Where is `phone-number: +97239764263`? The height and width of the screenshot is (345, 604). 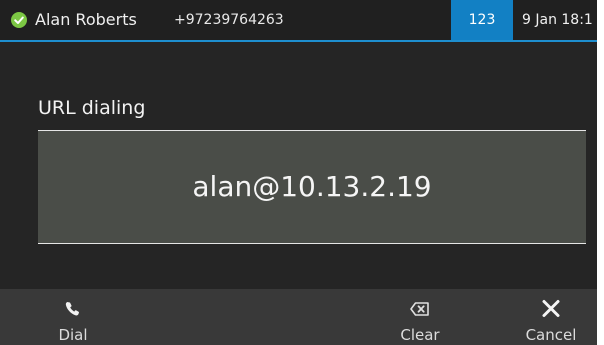
phone-number: +97239764263 is located at coordinates (229, 20).